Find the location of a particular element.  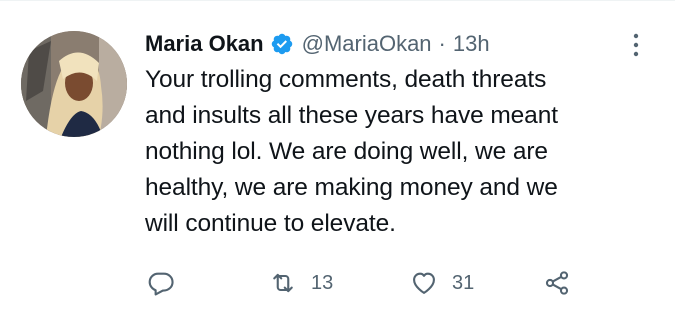

tweet-text-line: and insults all these years have meant is located at coordinates (351, 115).